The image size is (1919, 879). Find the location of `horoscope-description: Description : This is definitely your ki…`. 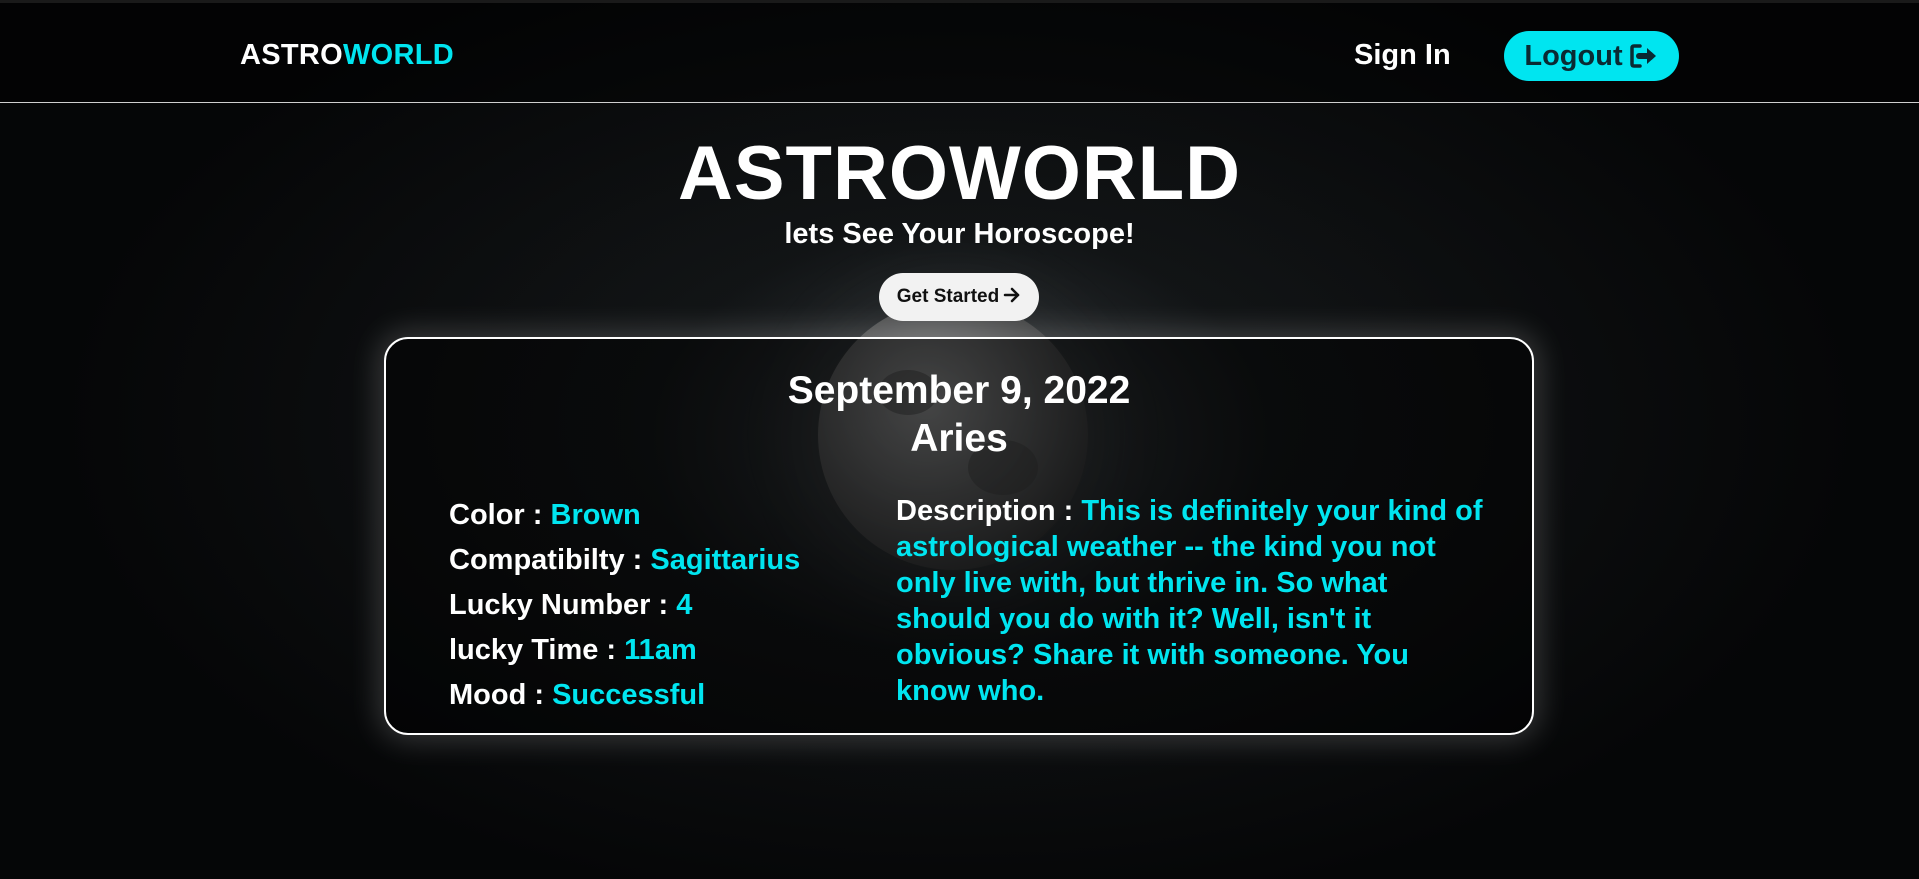

horoscope-description: Description : This is definitely your ki… is located at coordinates (1191, 601).